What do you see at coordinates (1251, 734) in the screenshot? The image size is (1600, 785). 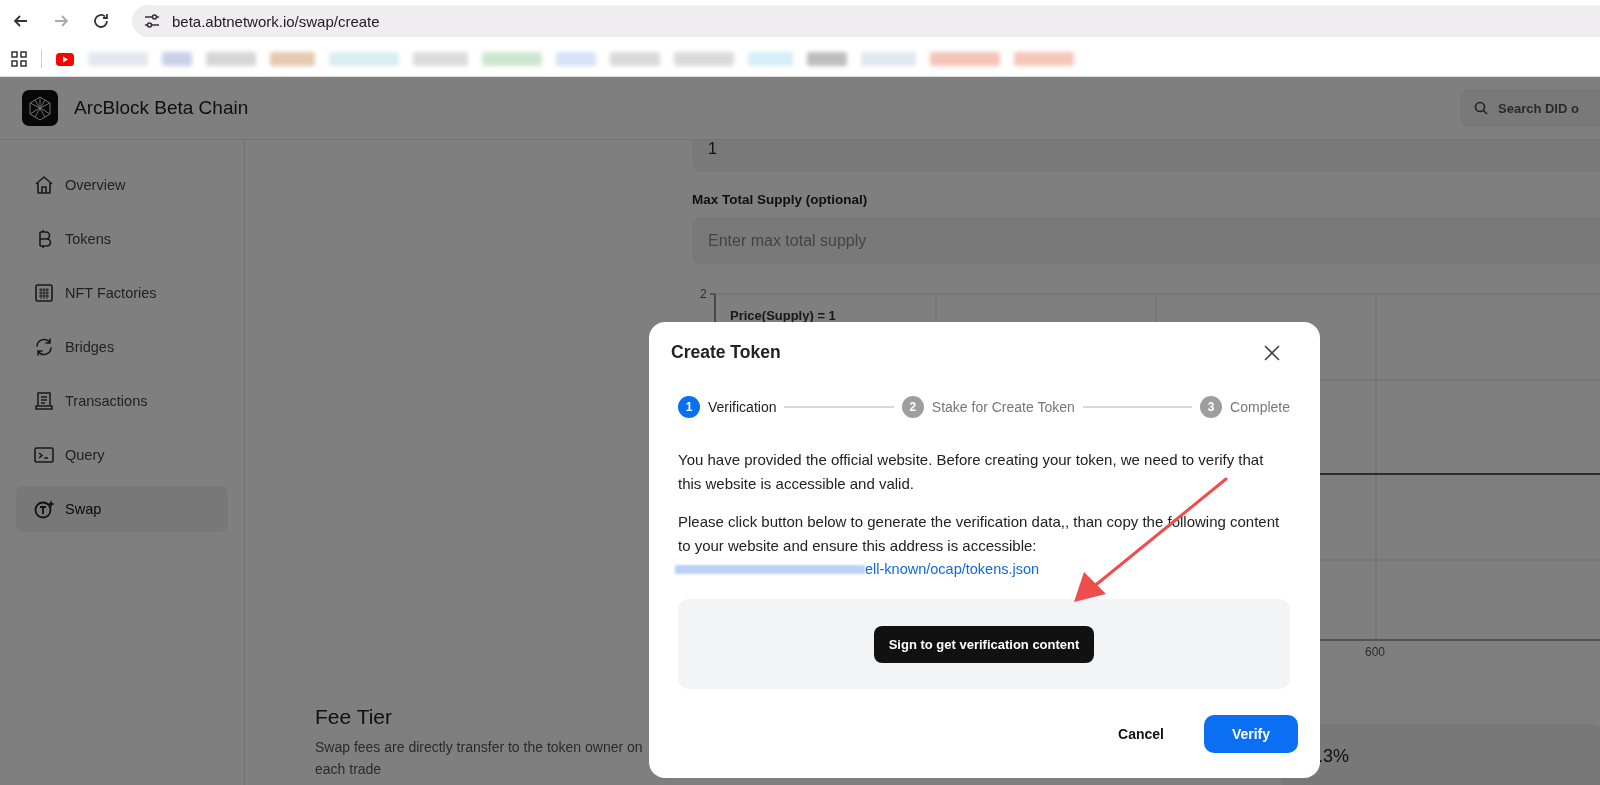 I see `verify-button: Verify` at bounding box center [1251, 734].